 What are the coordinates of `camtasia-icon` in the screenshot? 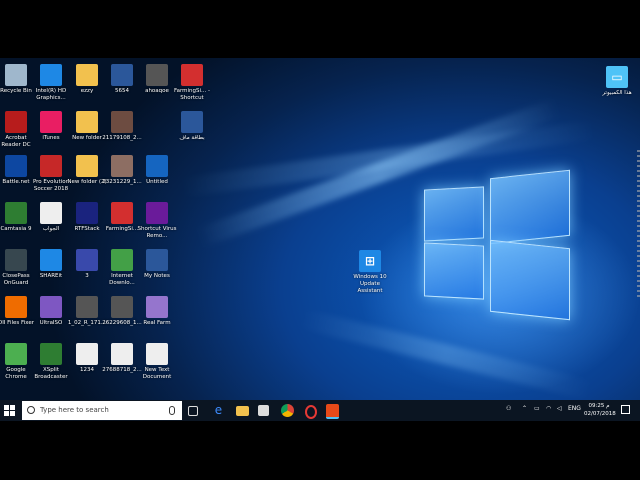 It's located at (16, 213).